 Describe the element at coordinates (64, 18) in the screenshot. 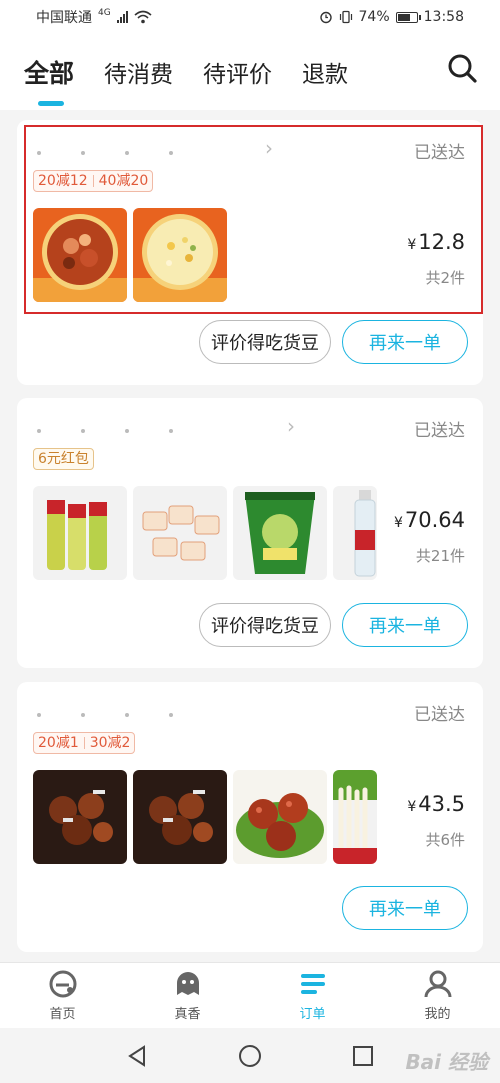

I see `carrier-name: 中国联通` at that location.